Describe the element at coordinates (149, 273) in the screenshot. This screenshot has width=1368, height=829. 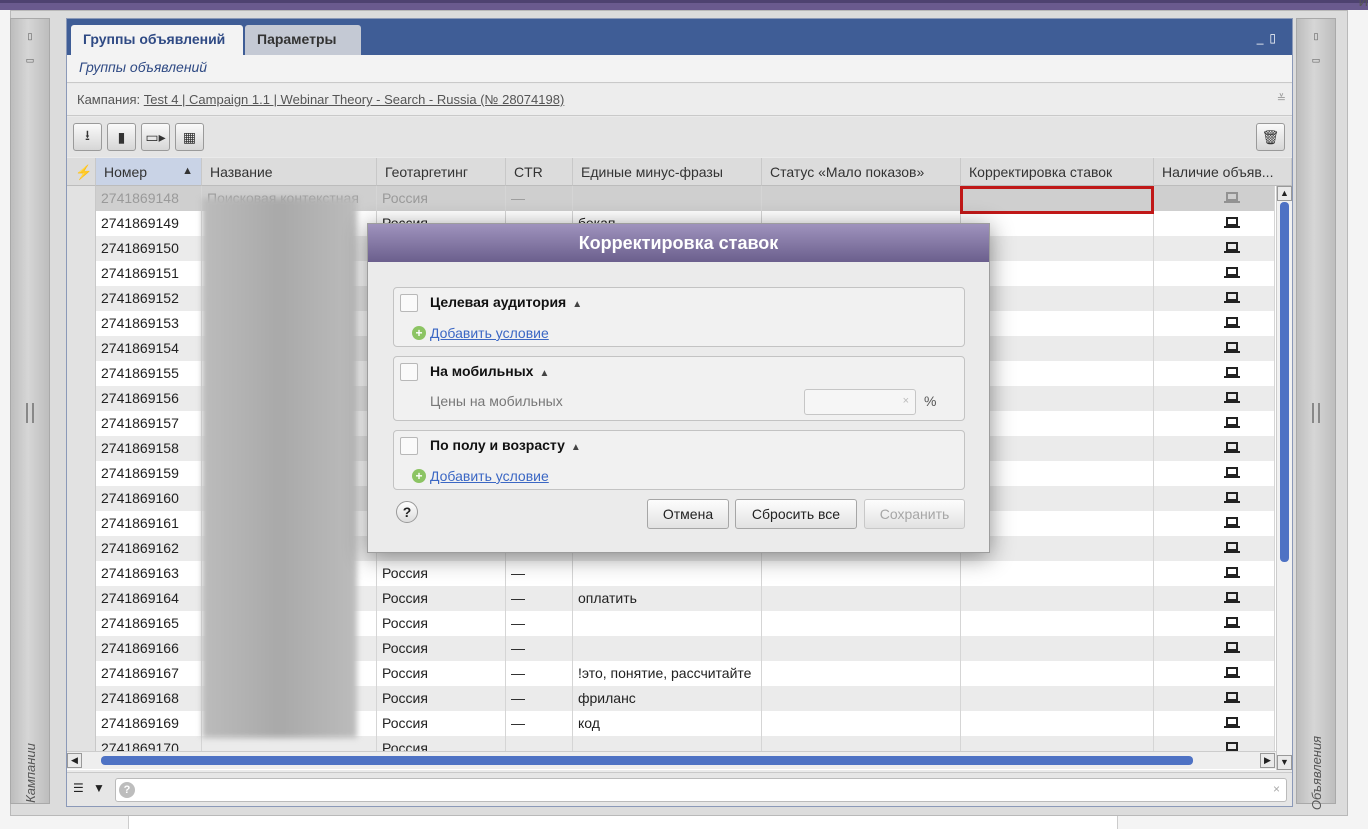
I see `cell-id: 2741869151` at that location.